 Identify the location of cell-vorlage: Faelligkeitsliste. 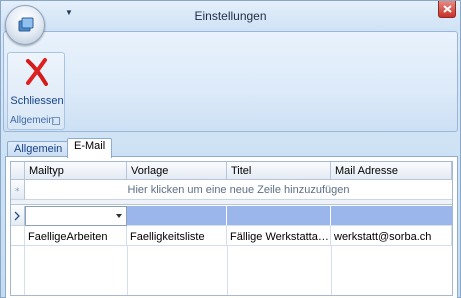
(177, 236).